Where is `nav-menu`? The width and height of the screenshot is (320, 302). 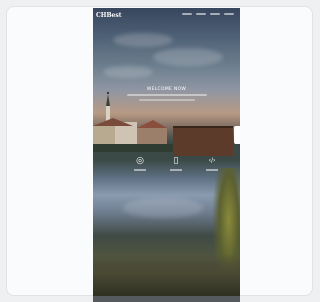 nav-menu is located at coordinates (208, 14).